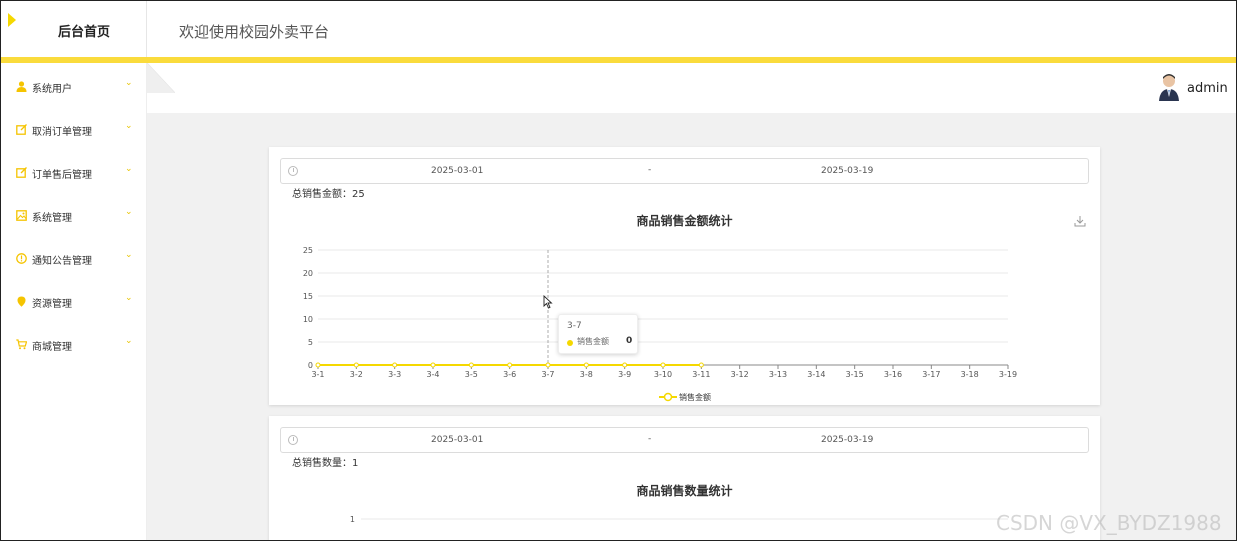 This screenshot has width=1237, height=541. I want to click on sidebar-item-system-users: 系统用户 ⌄, so click(74, 88).